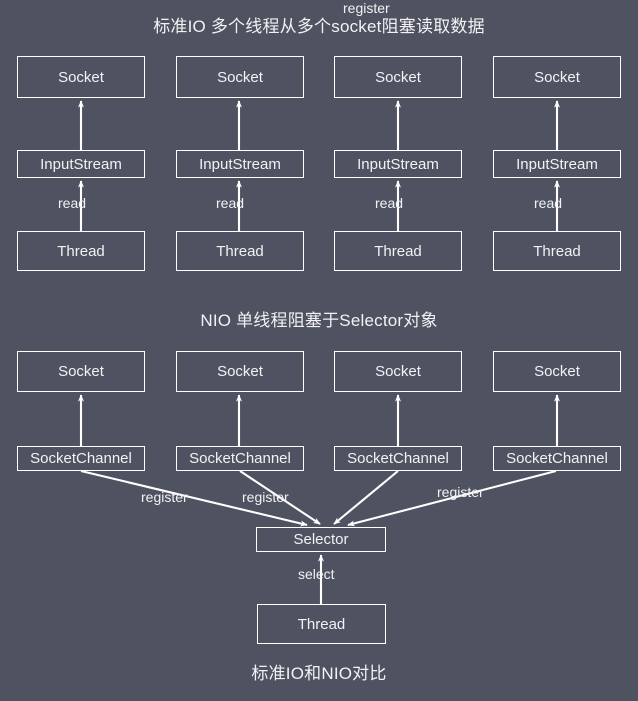  What do you see at coordinates (316, 574) in the screenshot?
I see `select-edge-label: select` at bounding box center [316, 574].